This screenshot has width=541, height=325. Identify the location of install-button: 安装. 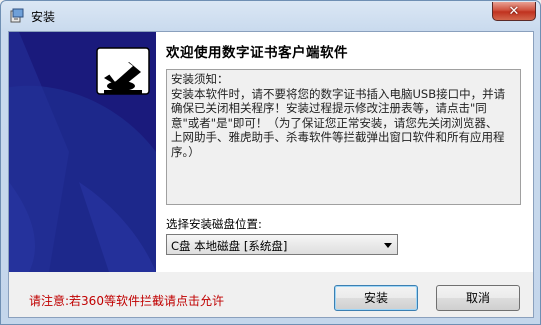
(376, 298).